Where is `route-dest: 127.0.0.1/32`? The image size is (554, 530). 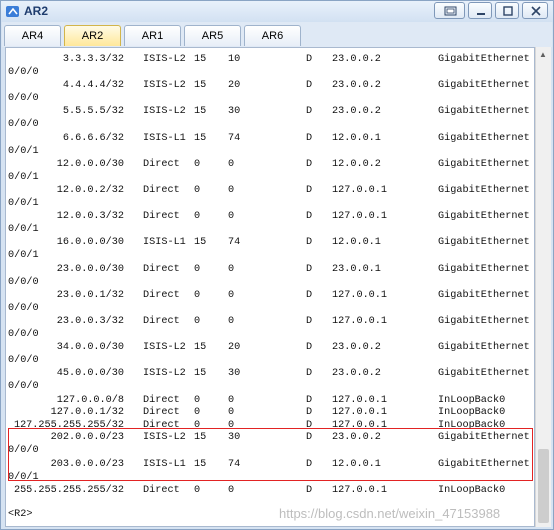 route-dest: 127.0.0.1/32 is located at coordinates (87, 413).